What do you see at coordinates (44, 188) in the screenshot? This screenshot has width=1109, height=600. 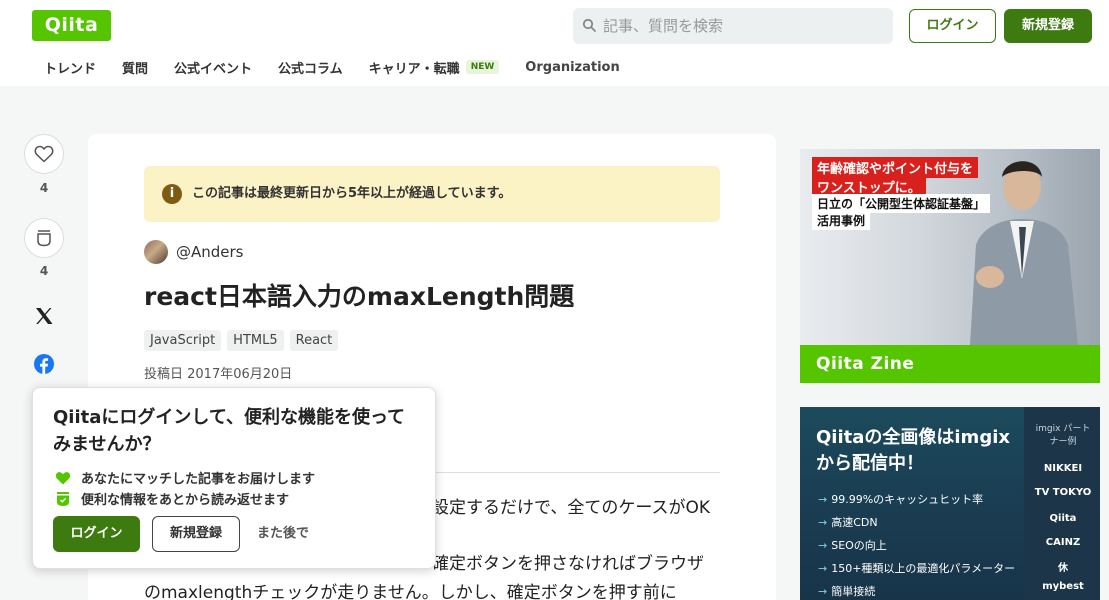 I see `like-count: 4` at bounding box center [44, 188].